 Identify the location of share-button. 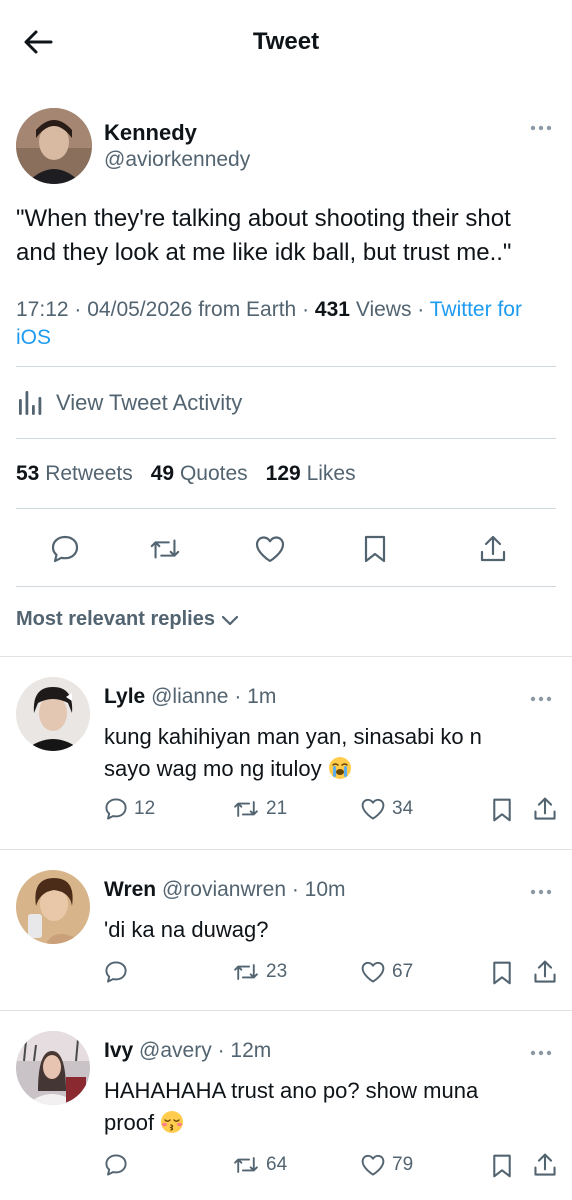
(493, 549).